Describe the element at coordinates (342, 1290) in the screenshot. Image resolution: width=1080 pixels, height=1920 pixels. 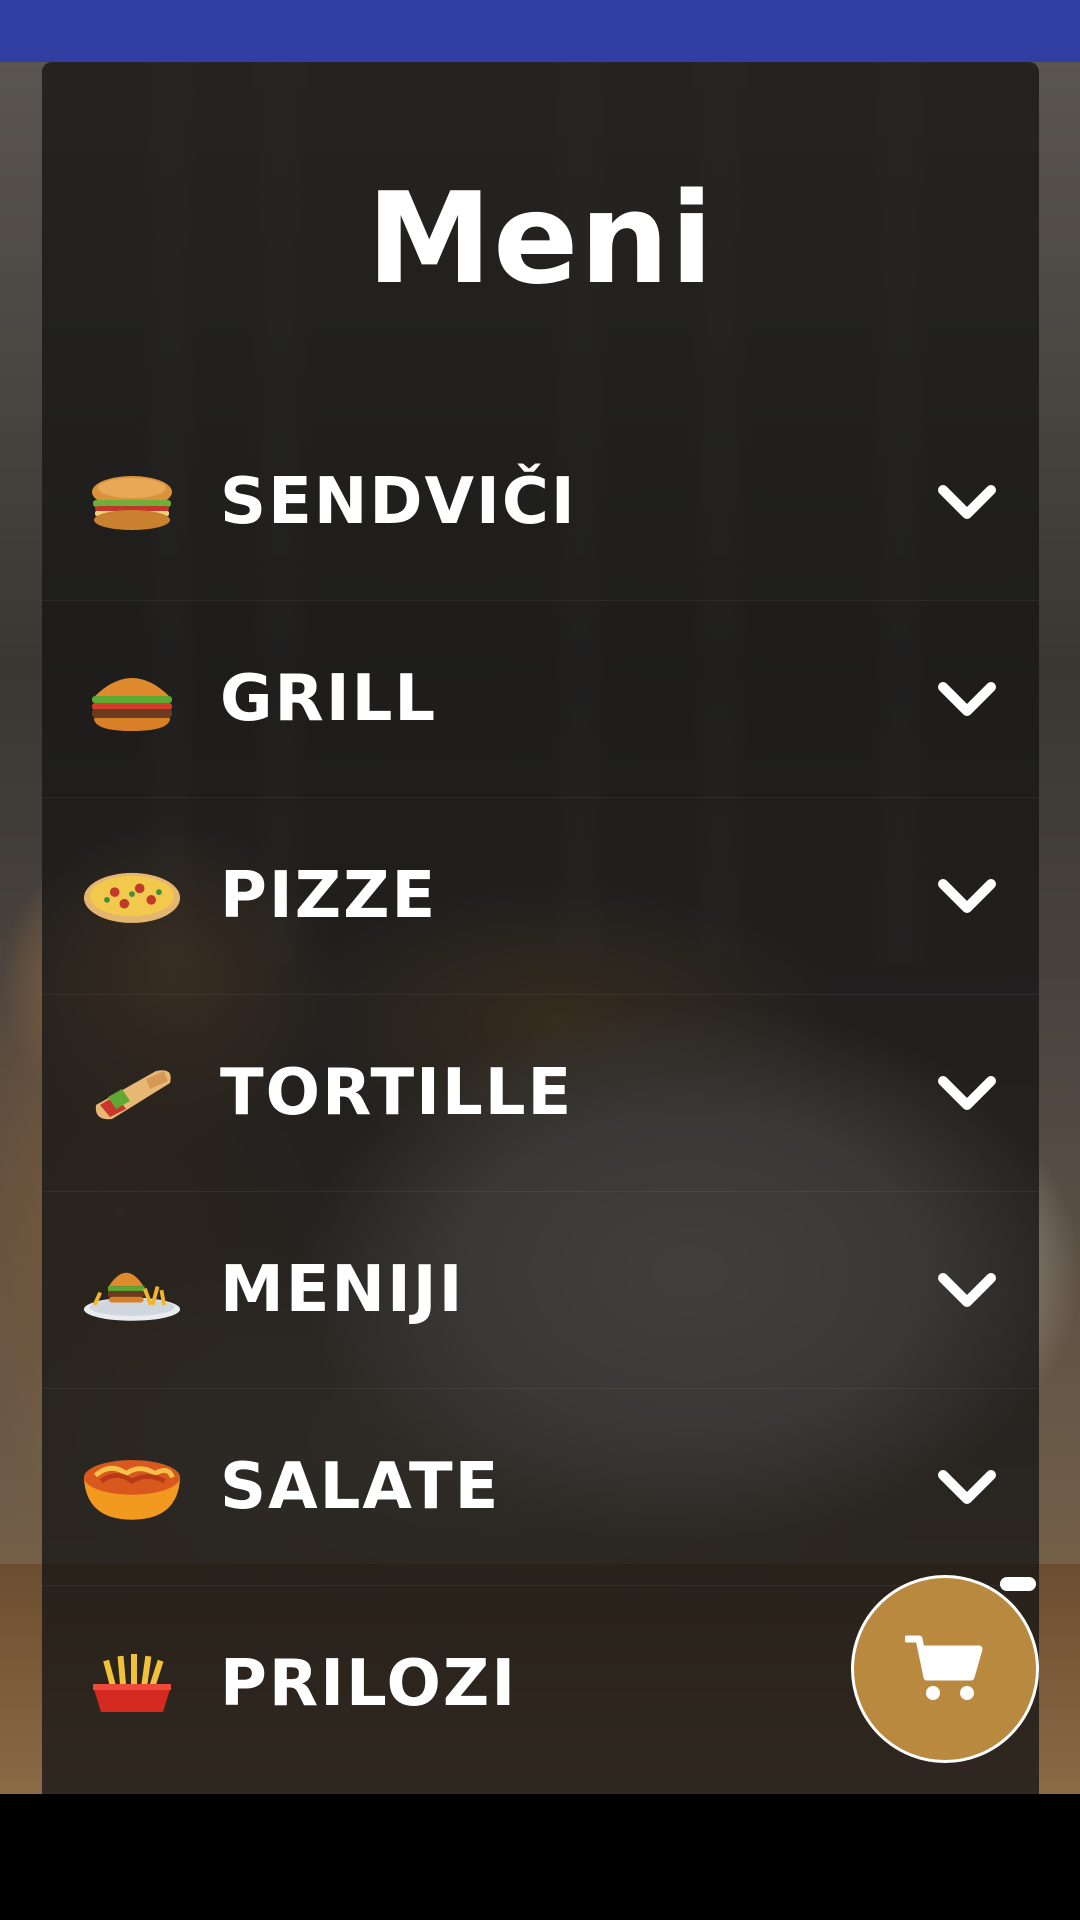
I see `menu-item-label: MENIJI` at that location.